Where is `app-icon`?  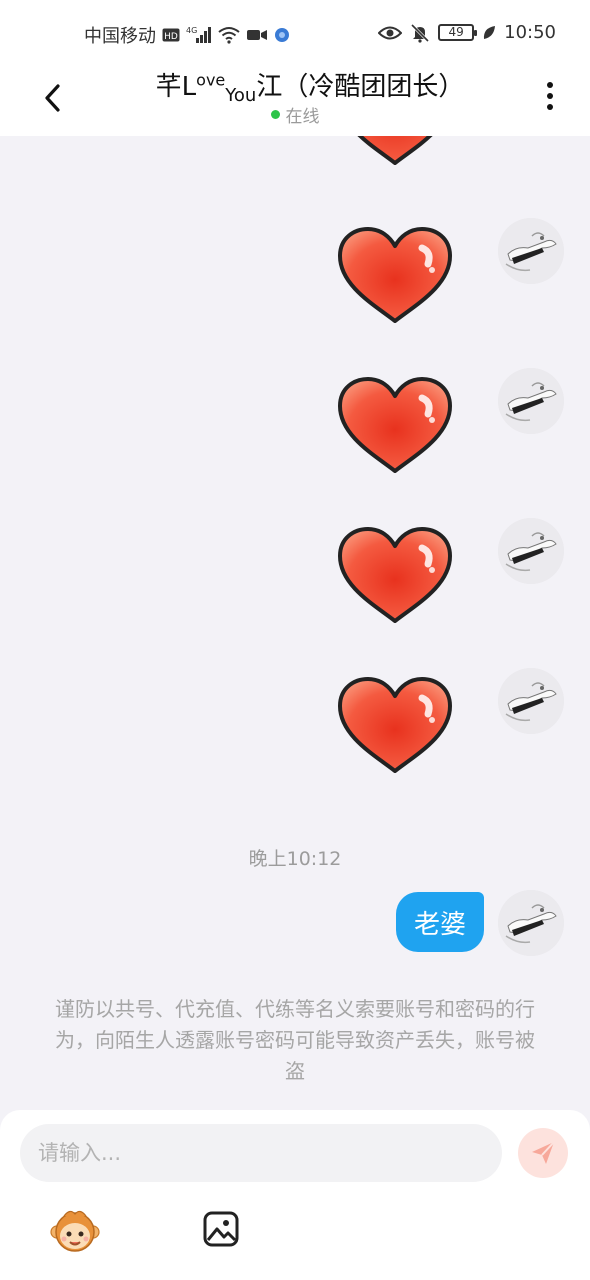
app-icon is located at coordinates (282, 35).